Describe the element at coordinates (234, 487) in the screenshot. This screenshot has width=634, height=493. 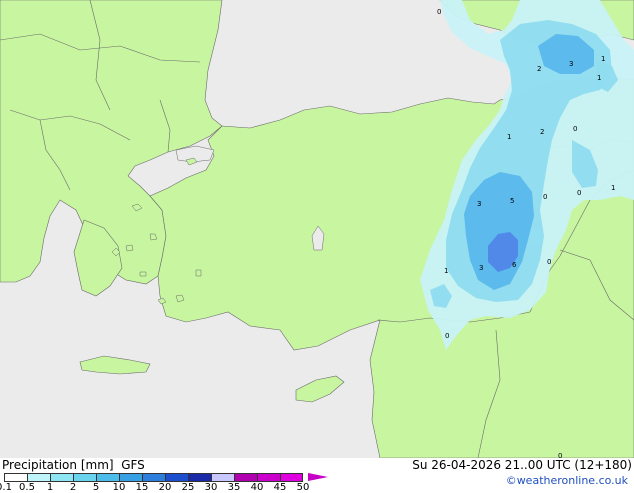
I see `scale-tick-label: 35` at that location.